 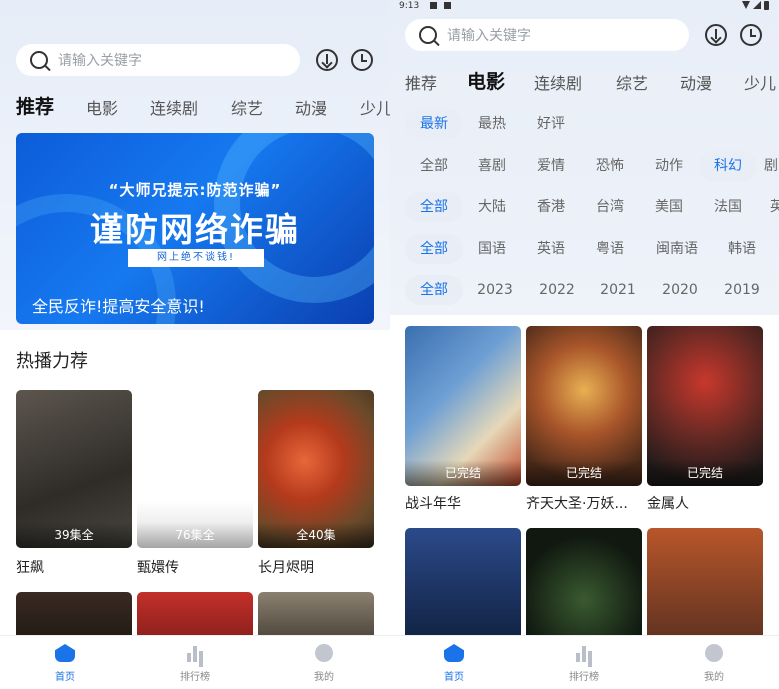 I want to click on filter-region-item: 台湾, so click(x=610, y=207).